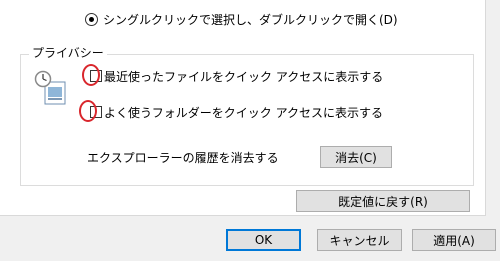 The height and width of the screenshot is (261, 500). What do you see at coordinates (50, 87) in the screenshot?
I see `privacy-clock-document-icon` at bounding box center [50, 87].